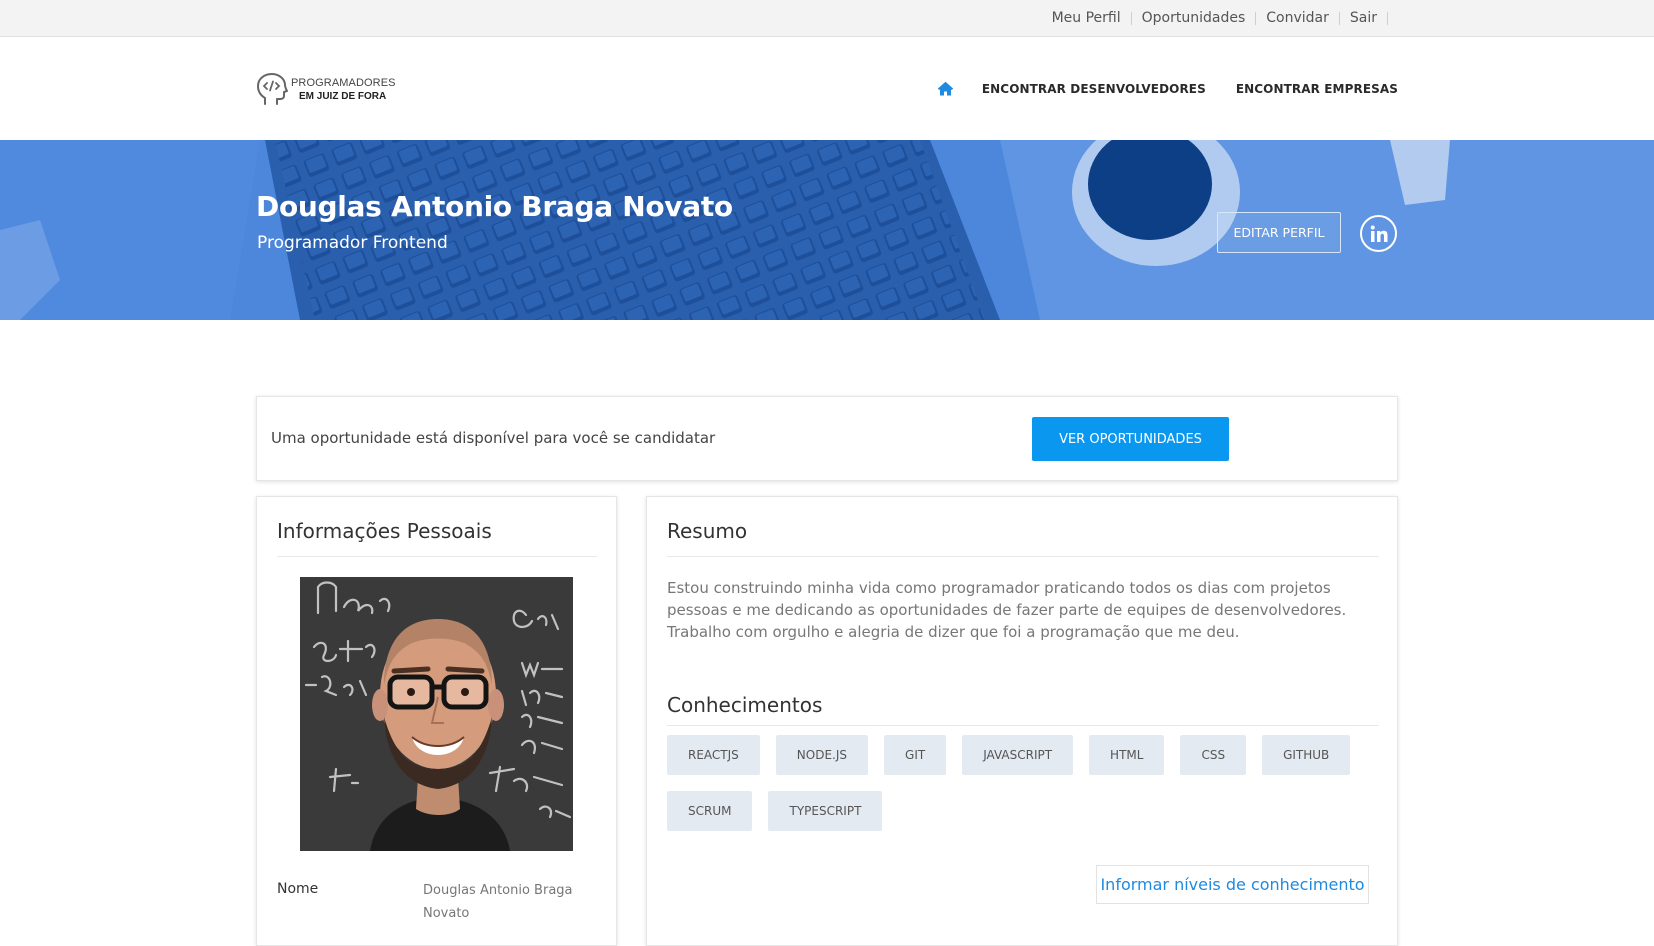  I want to click on top-bar: Meu Perfil Oportunidades Convidar Sair, so click(827, 18).